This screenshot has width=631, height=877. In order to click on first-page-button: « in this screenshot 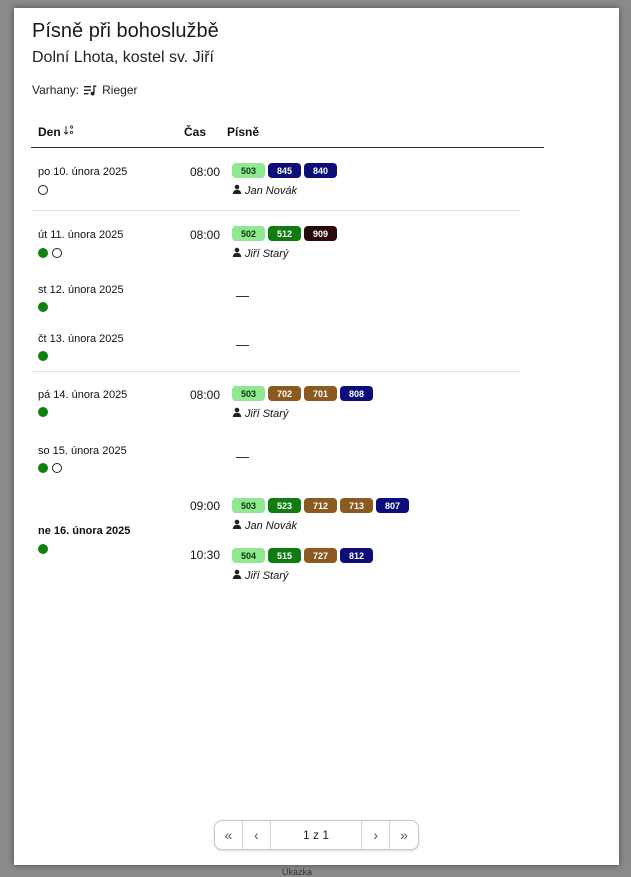, I will do `click(229, 835)`.